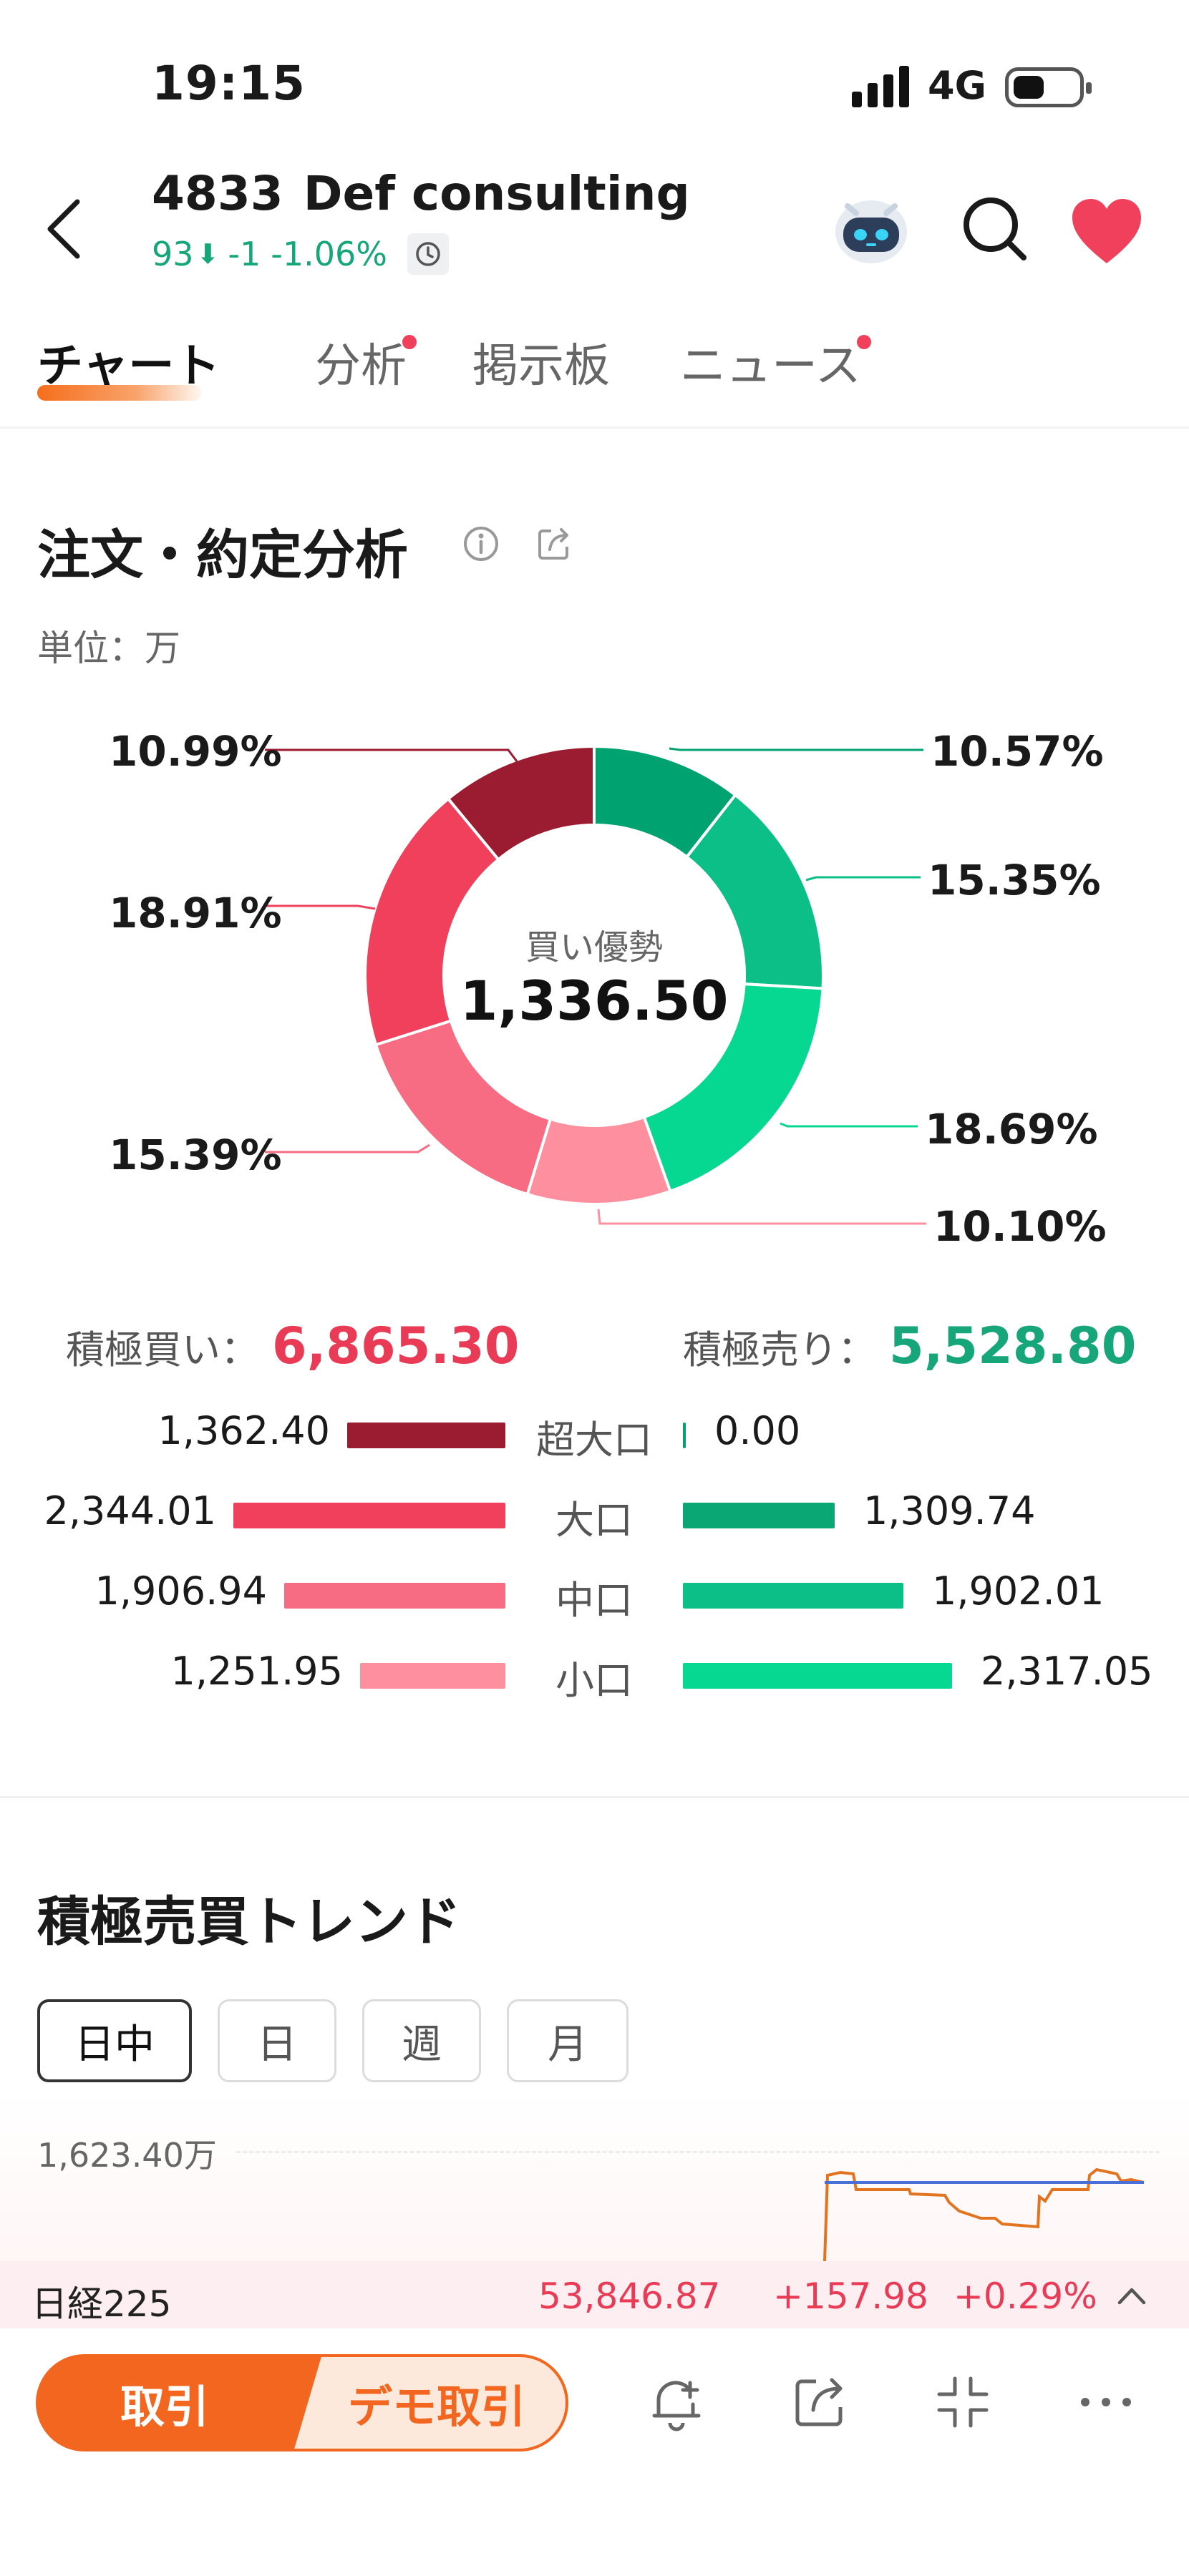  I want to click on leader-big-sell, so click(391, 755).